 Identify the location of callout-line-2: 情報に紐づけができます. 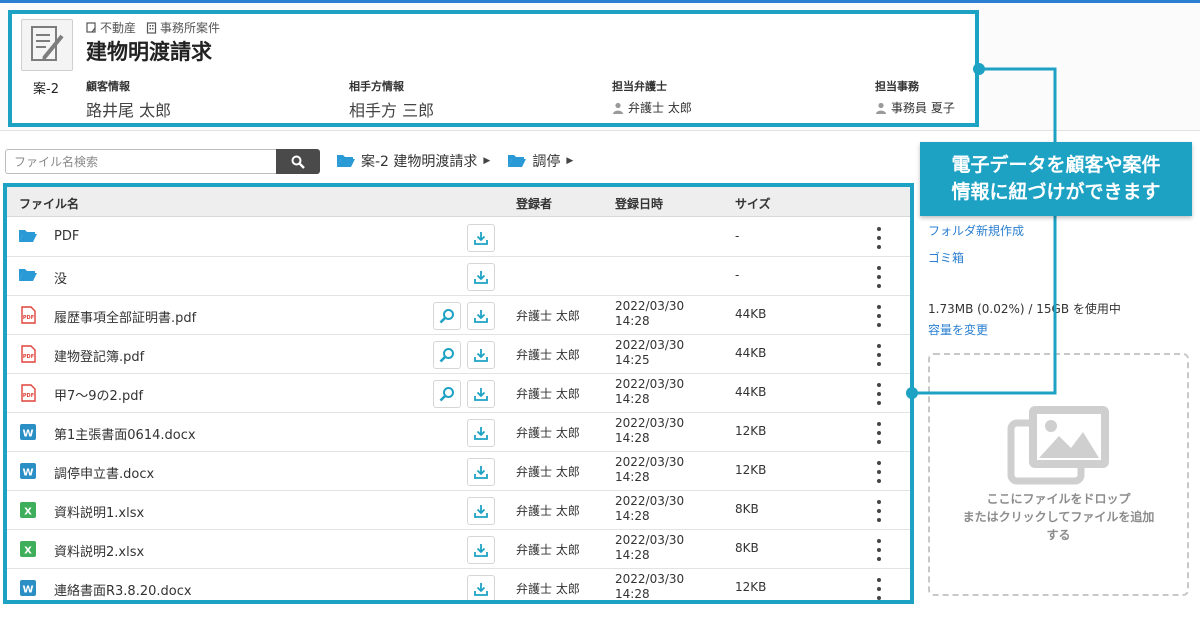
(1056, 192).